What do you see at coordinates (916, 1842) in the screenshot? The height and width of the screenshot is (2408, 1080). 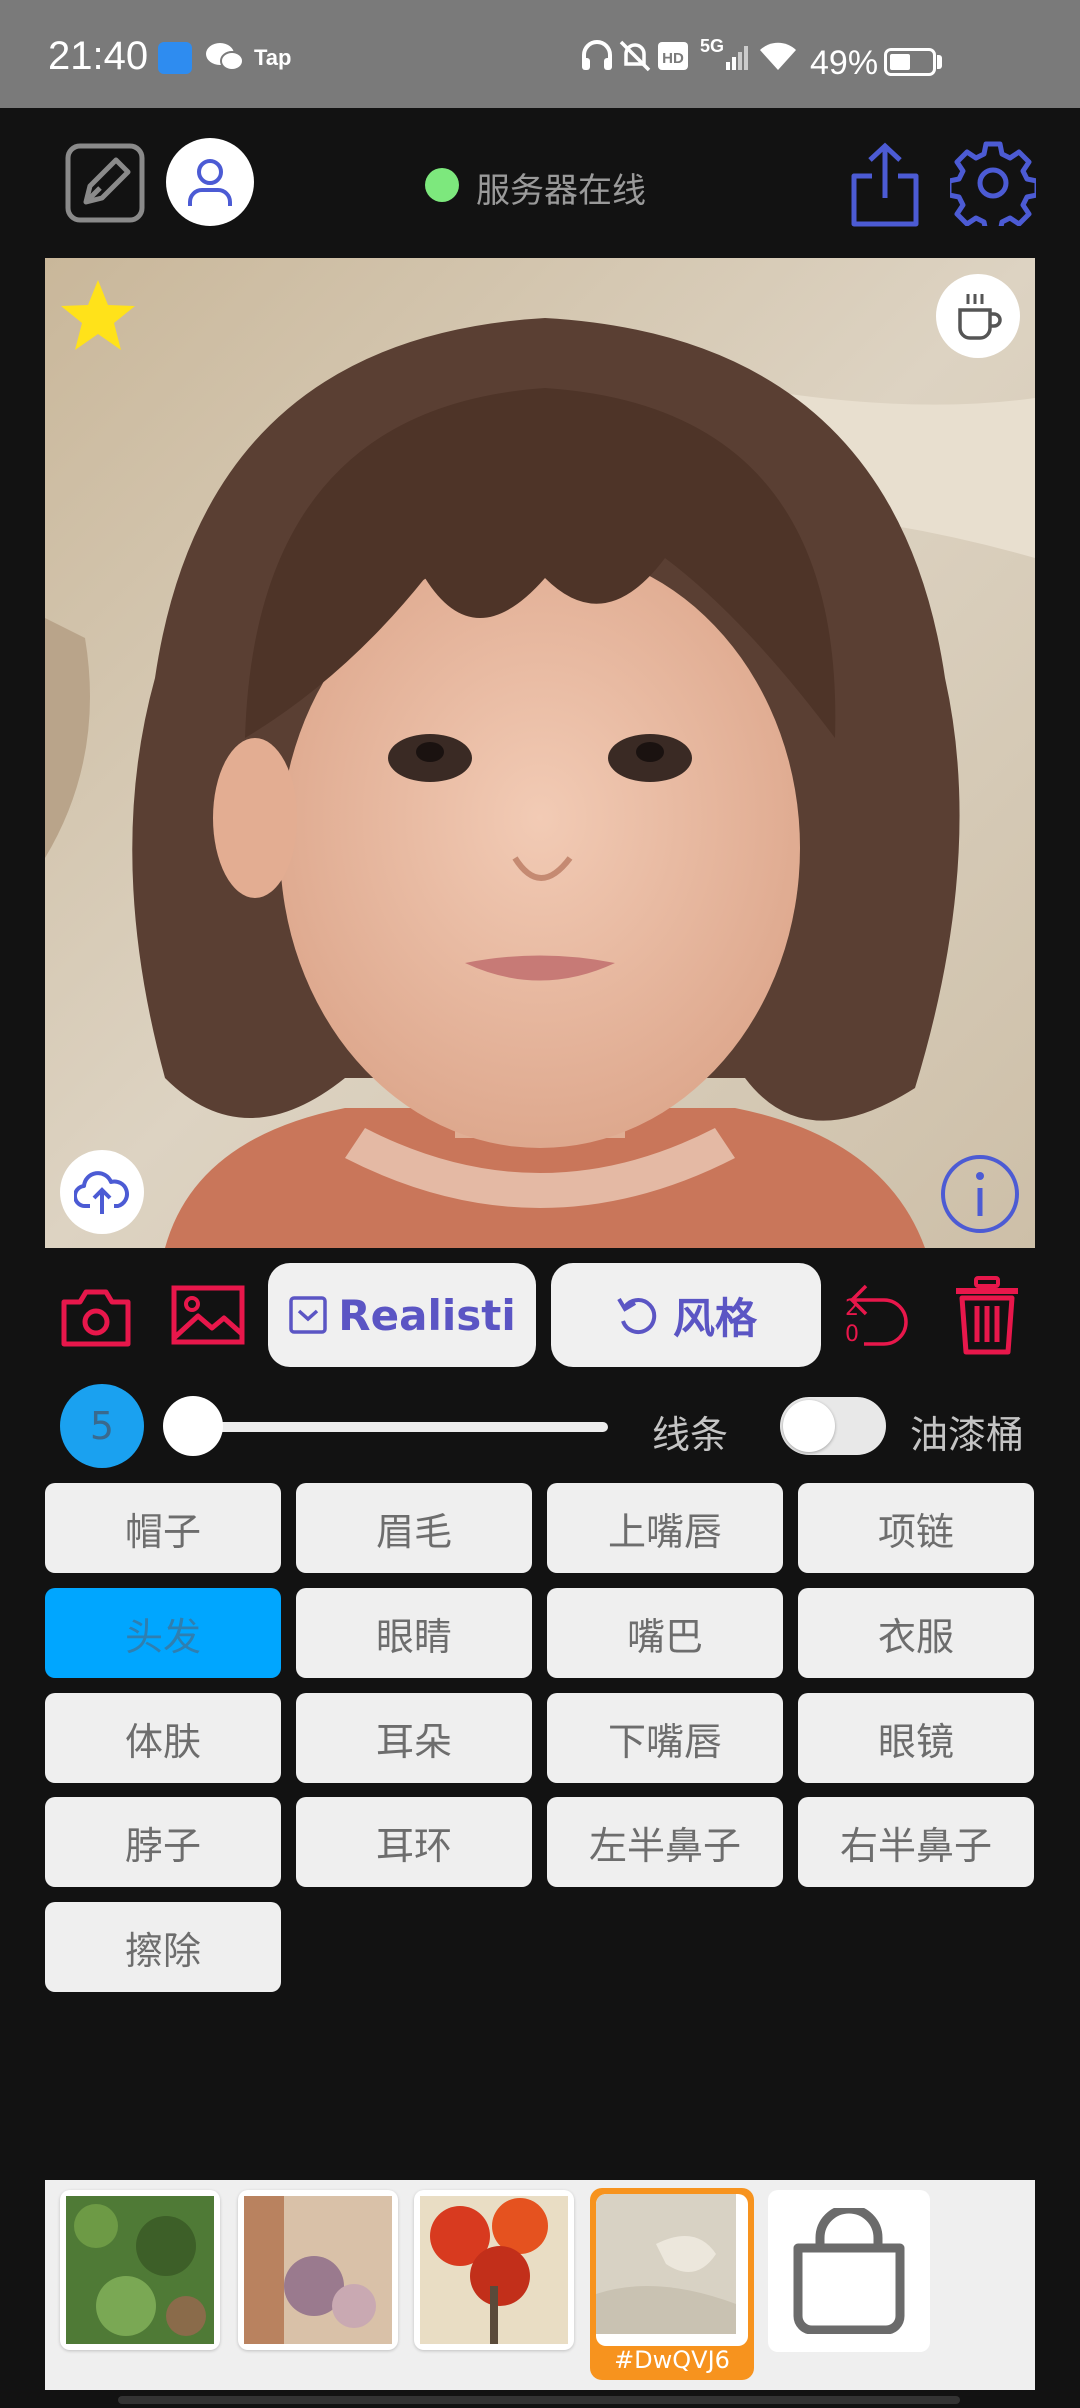 I see `part-button: 右半鼻子` at bounding box center [916, 1842].